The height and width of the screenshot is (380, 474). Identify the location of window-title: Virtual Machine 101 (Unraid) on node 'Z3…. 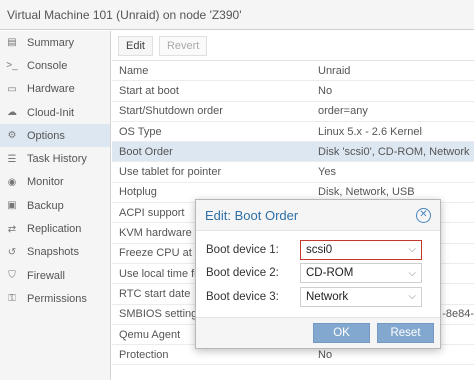
(237, 15).